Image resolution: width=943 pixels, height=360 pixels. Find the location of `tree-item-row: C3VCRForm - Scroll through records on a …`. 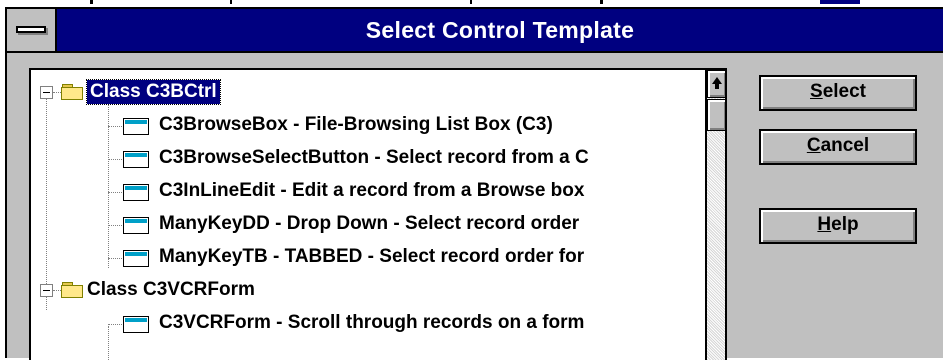

tree-item-row: C3VCRForm - Scroll through records on a … is located at coordinates (368, 323).